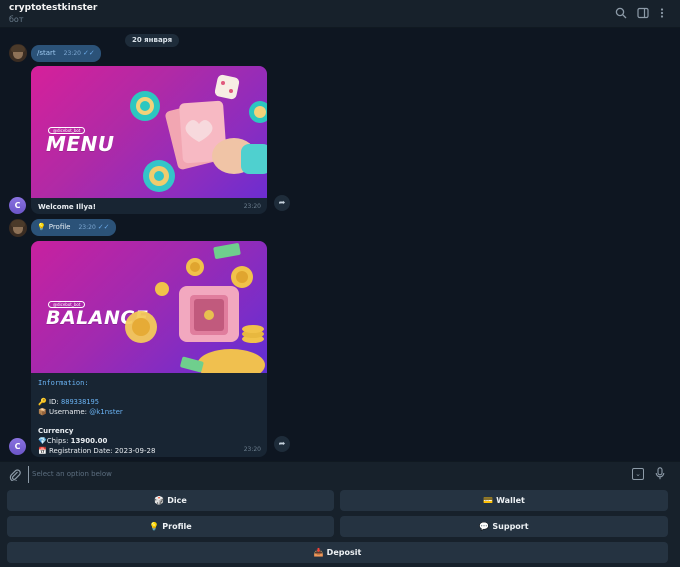 The image size is (680, 567). I want to click on wallet-button: 💳 Wallet, so click(504, 500).